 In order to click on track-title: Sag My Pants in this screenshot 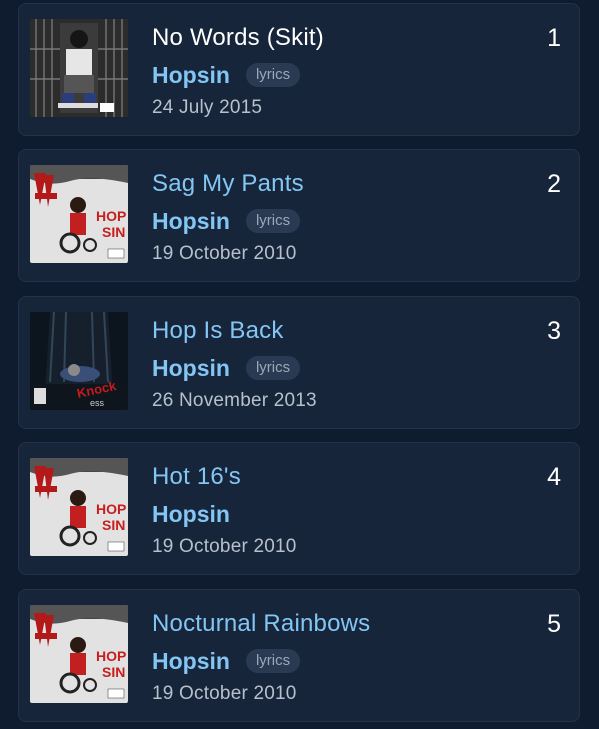, I will do `click(228, 184)`.